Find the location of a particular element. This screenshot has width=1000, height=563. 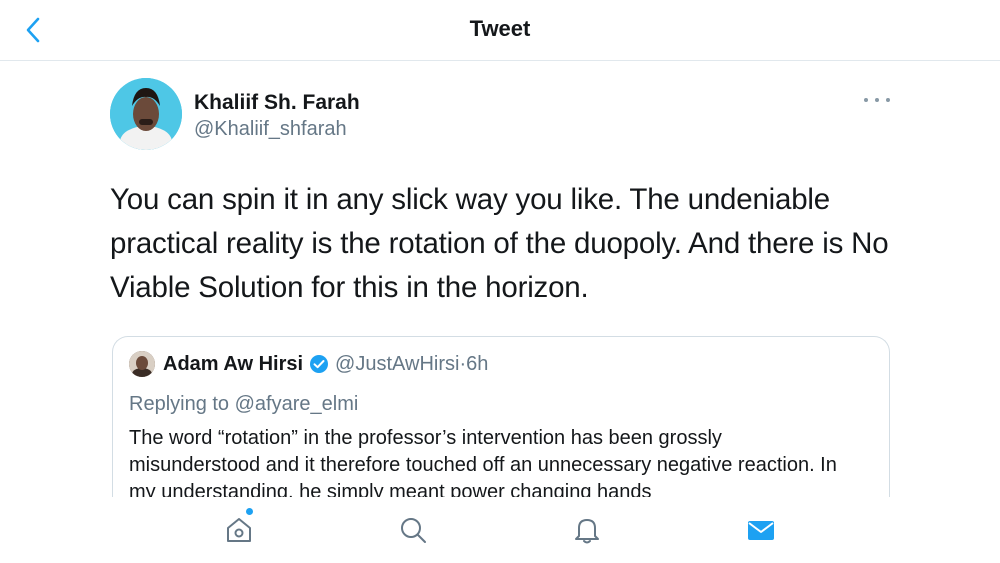

search-icon is located at coordinates (413, 530).